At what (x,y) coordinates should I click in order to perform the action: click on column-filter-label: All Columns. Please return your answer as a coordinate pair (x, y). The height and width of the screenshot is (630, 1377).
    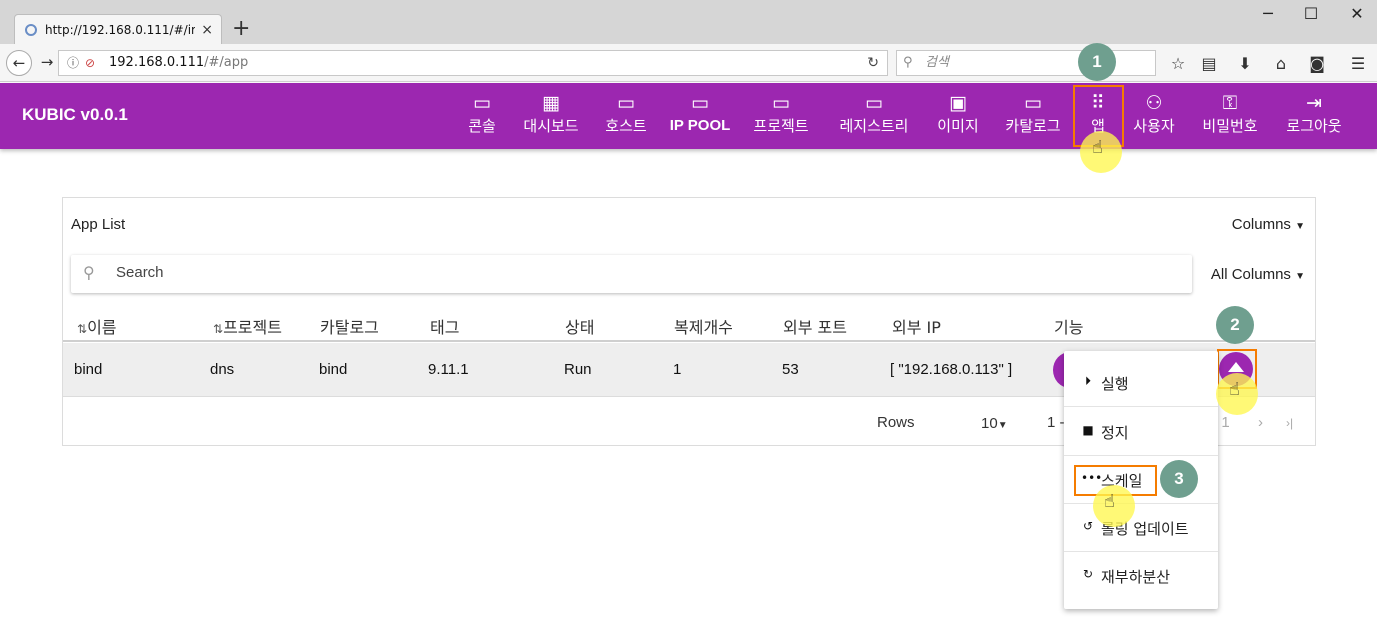
    Looking at the image, I should click on (1250, 274).